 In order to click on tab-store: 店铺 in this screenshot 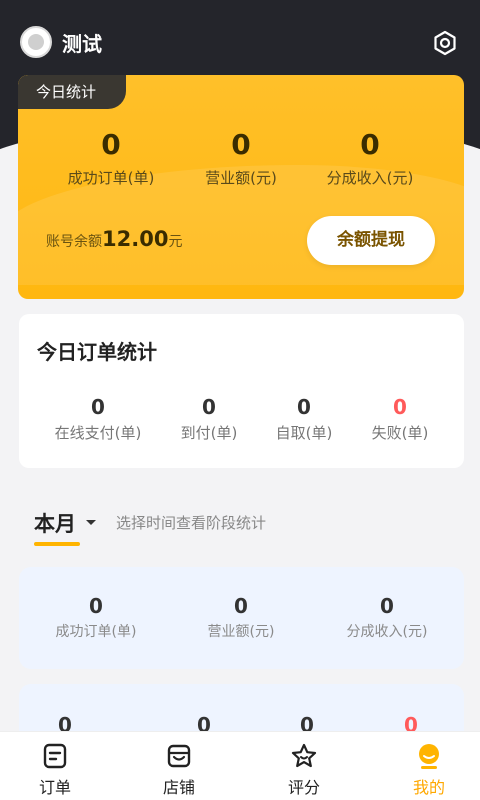, I will do `click(179, 770)`.